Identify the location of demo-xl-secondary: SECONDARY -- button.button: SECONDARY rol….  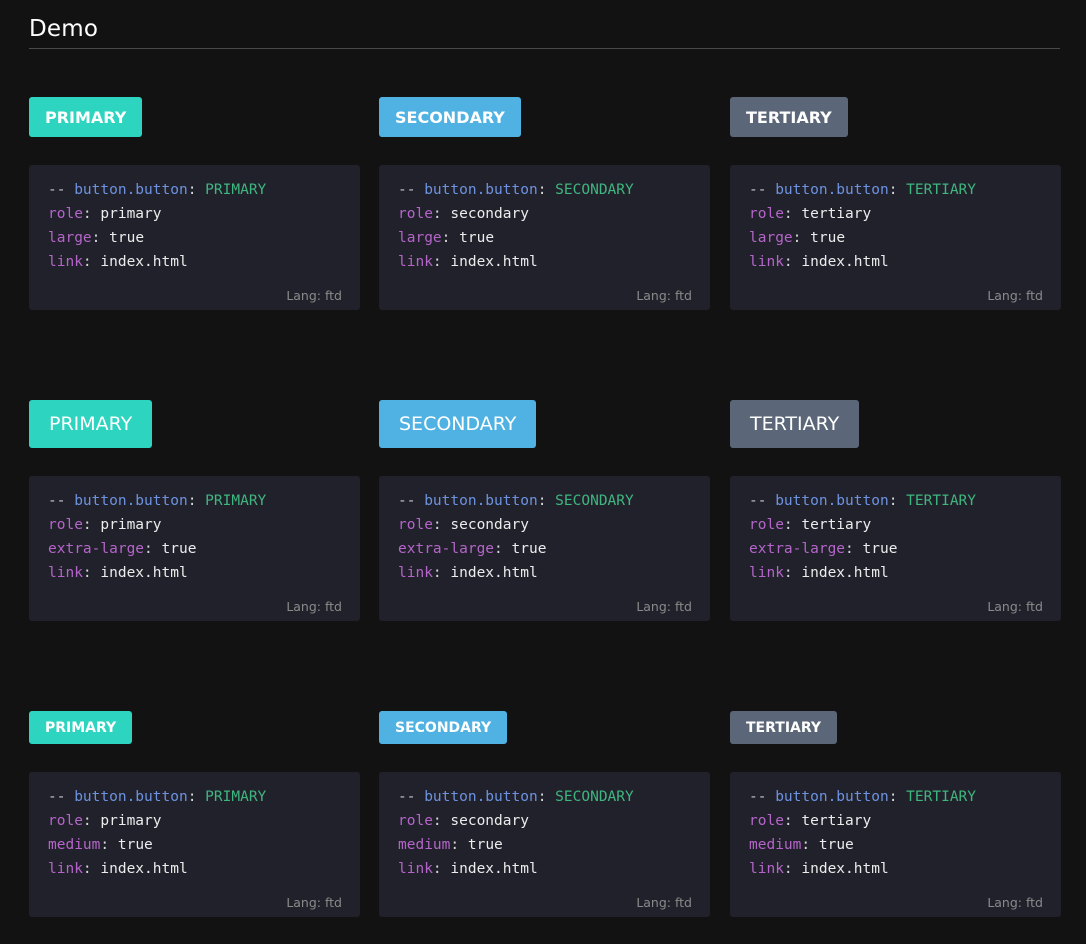
(544, 510).